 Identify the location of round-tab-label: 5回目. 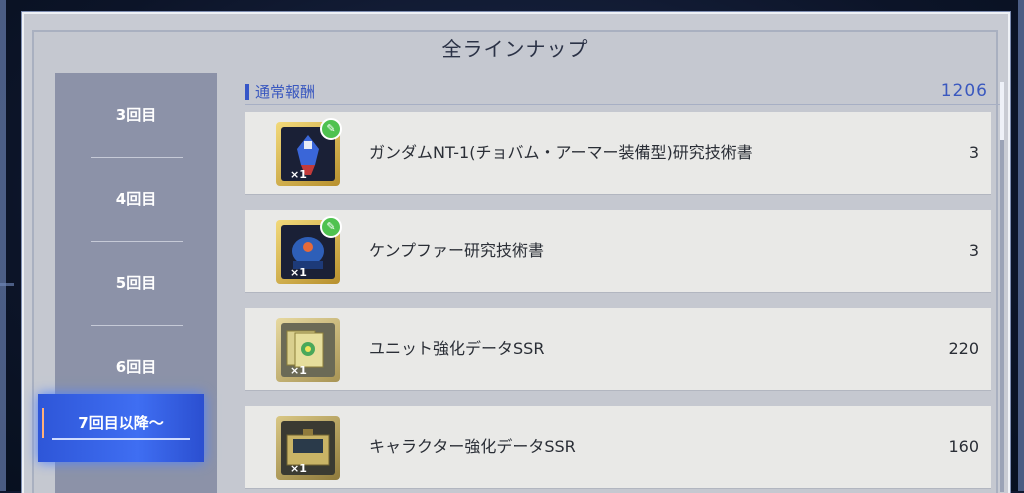
(136, 283).